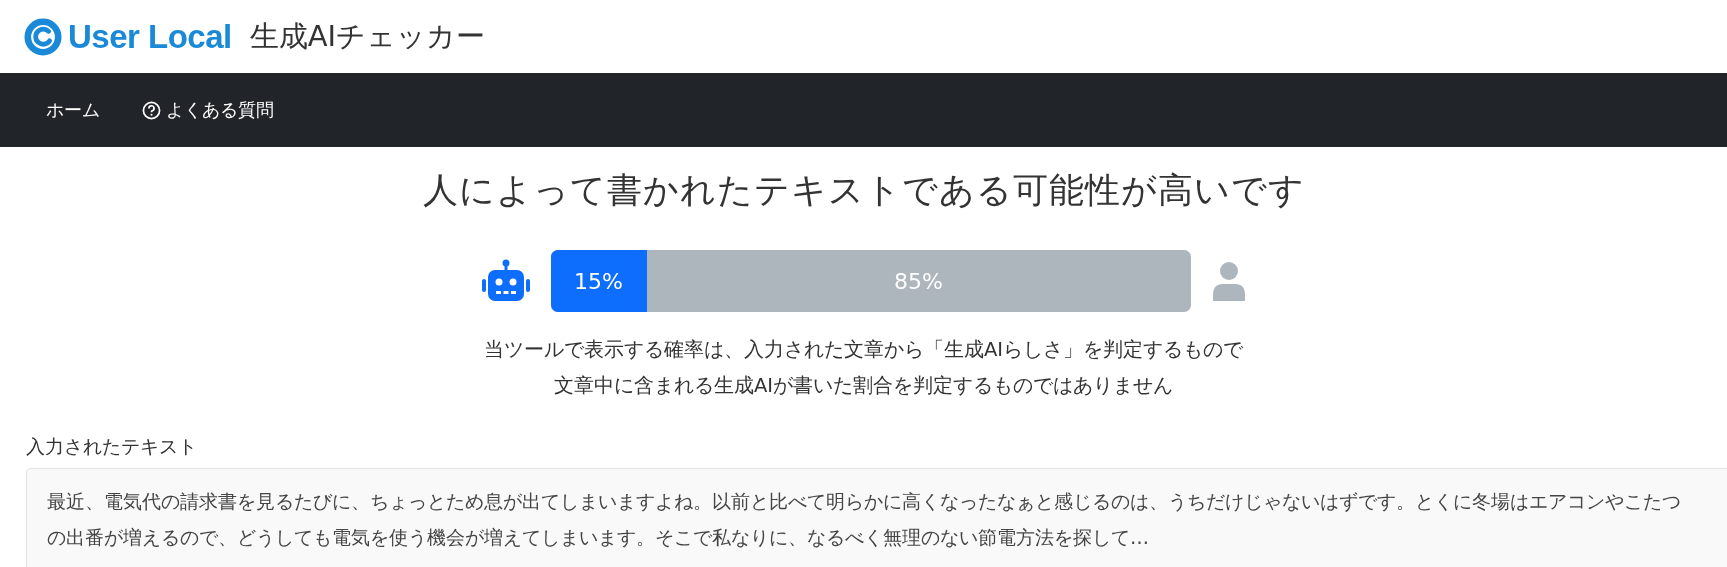 This screenshot has height=567, width=1727. I want to click on ai-percentage: 15%, so click(598, 281).